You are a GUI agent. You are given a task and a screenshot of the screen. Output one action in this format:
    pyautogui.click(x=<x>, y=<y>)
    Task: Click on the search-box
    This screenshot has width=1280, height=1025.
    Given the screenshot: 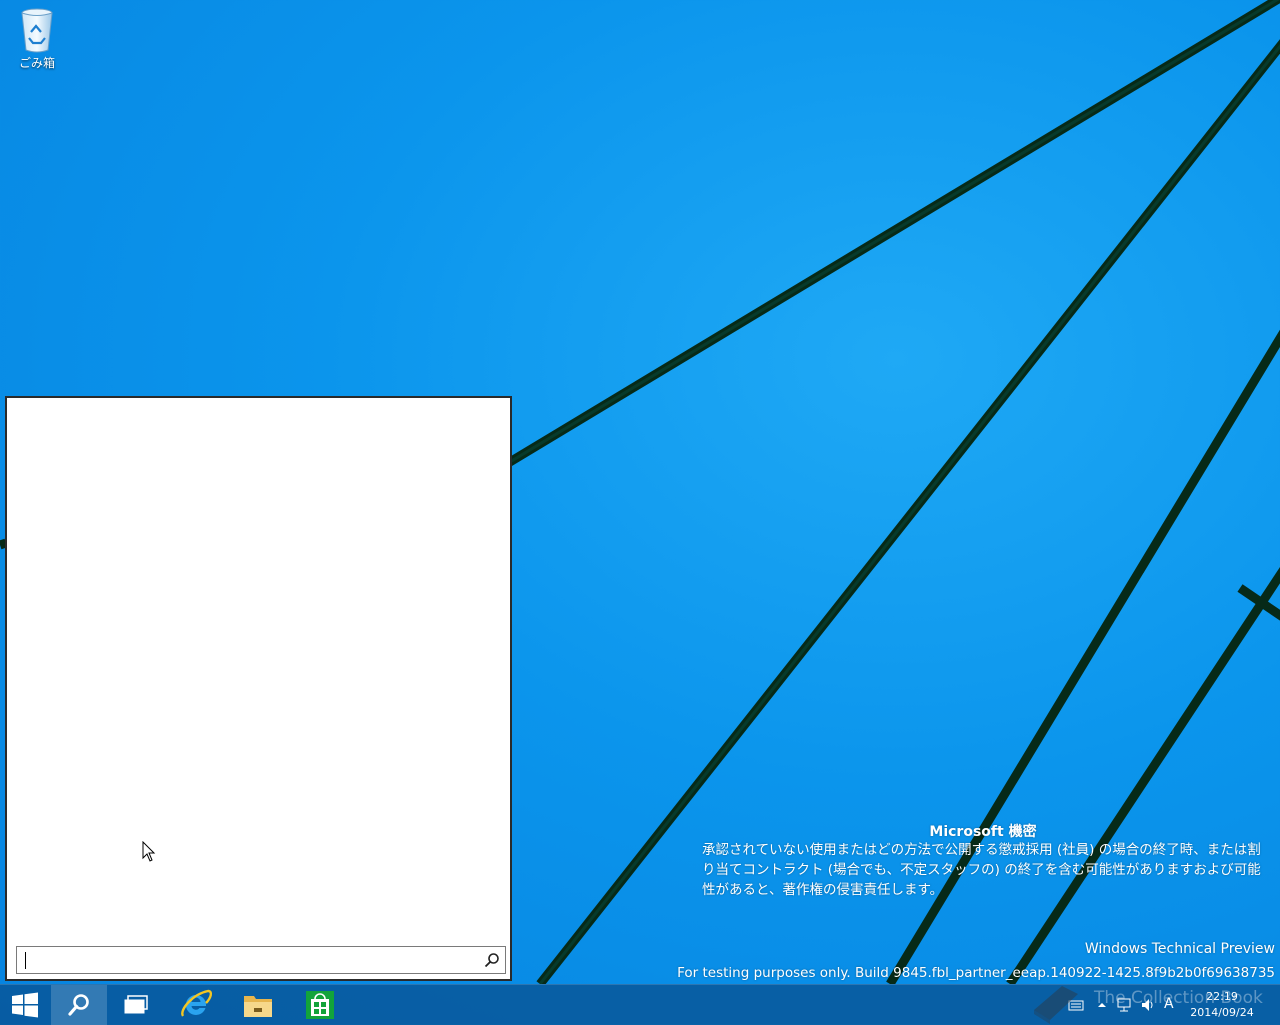 What is the action you would take?
    pyautogui.click(x=261, y=960)
    